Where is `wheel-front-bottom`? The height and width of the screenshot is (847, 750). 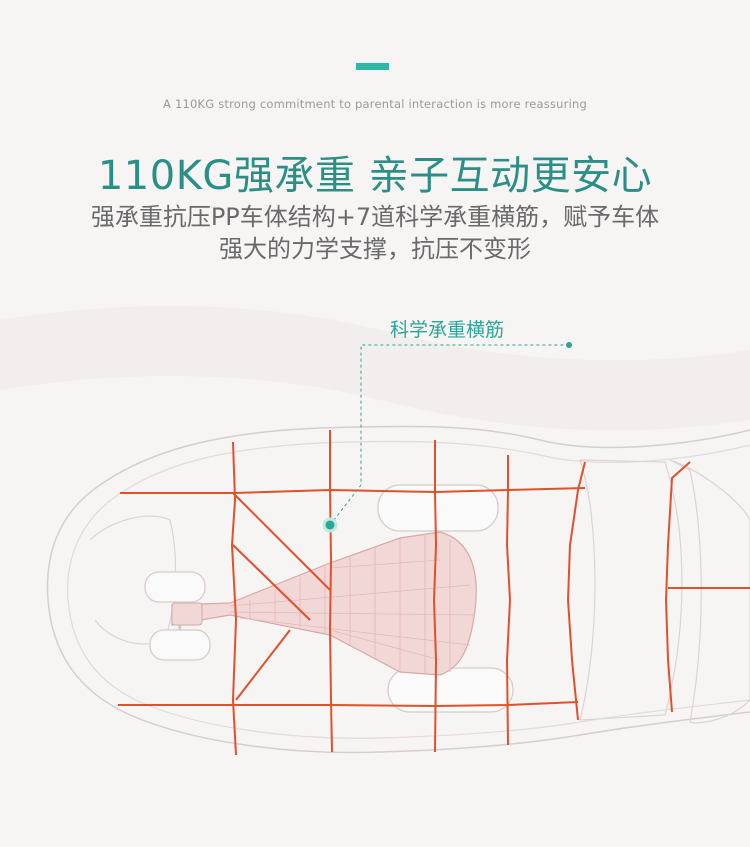
wheel-front-bottom is located at coordinates (180, 645).